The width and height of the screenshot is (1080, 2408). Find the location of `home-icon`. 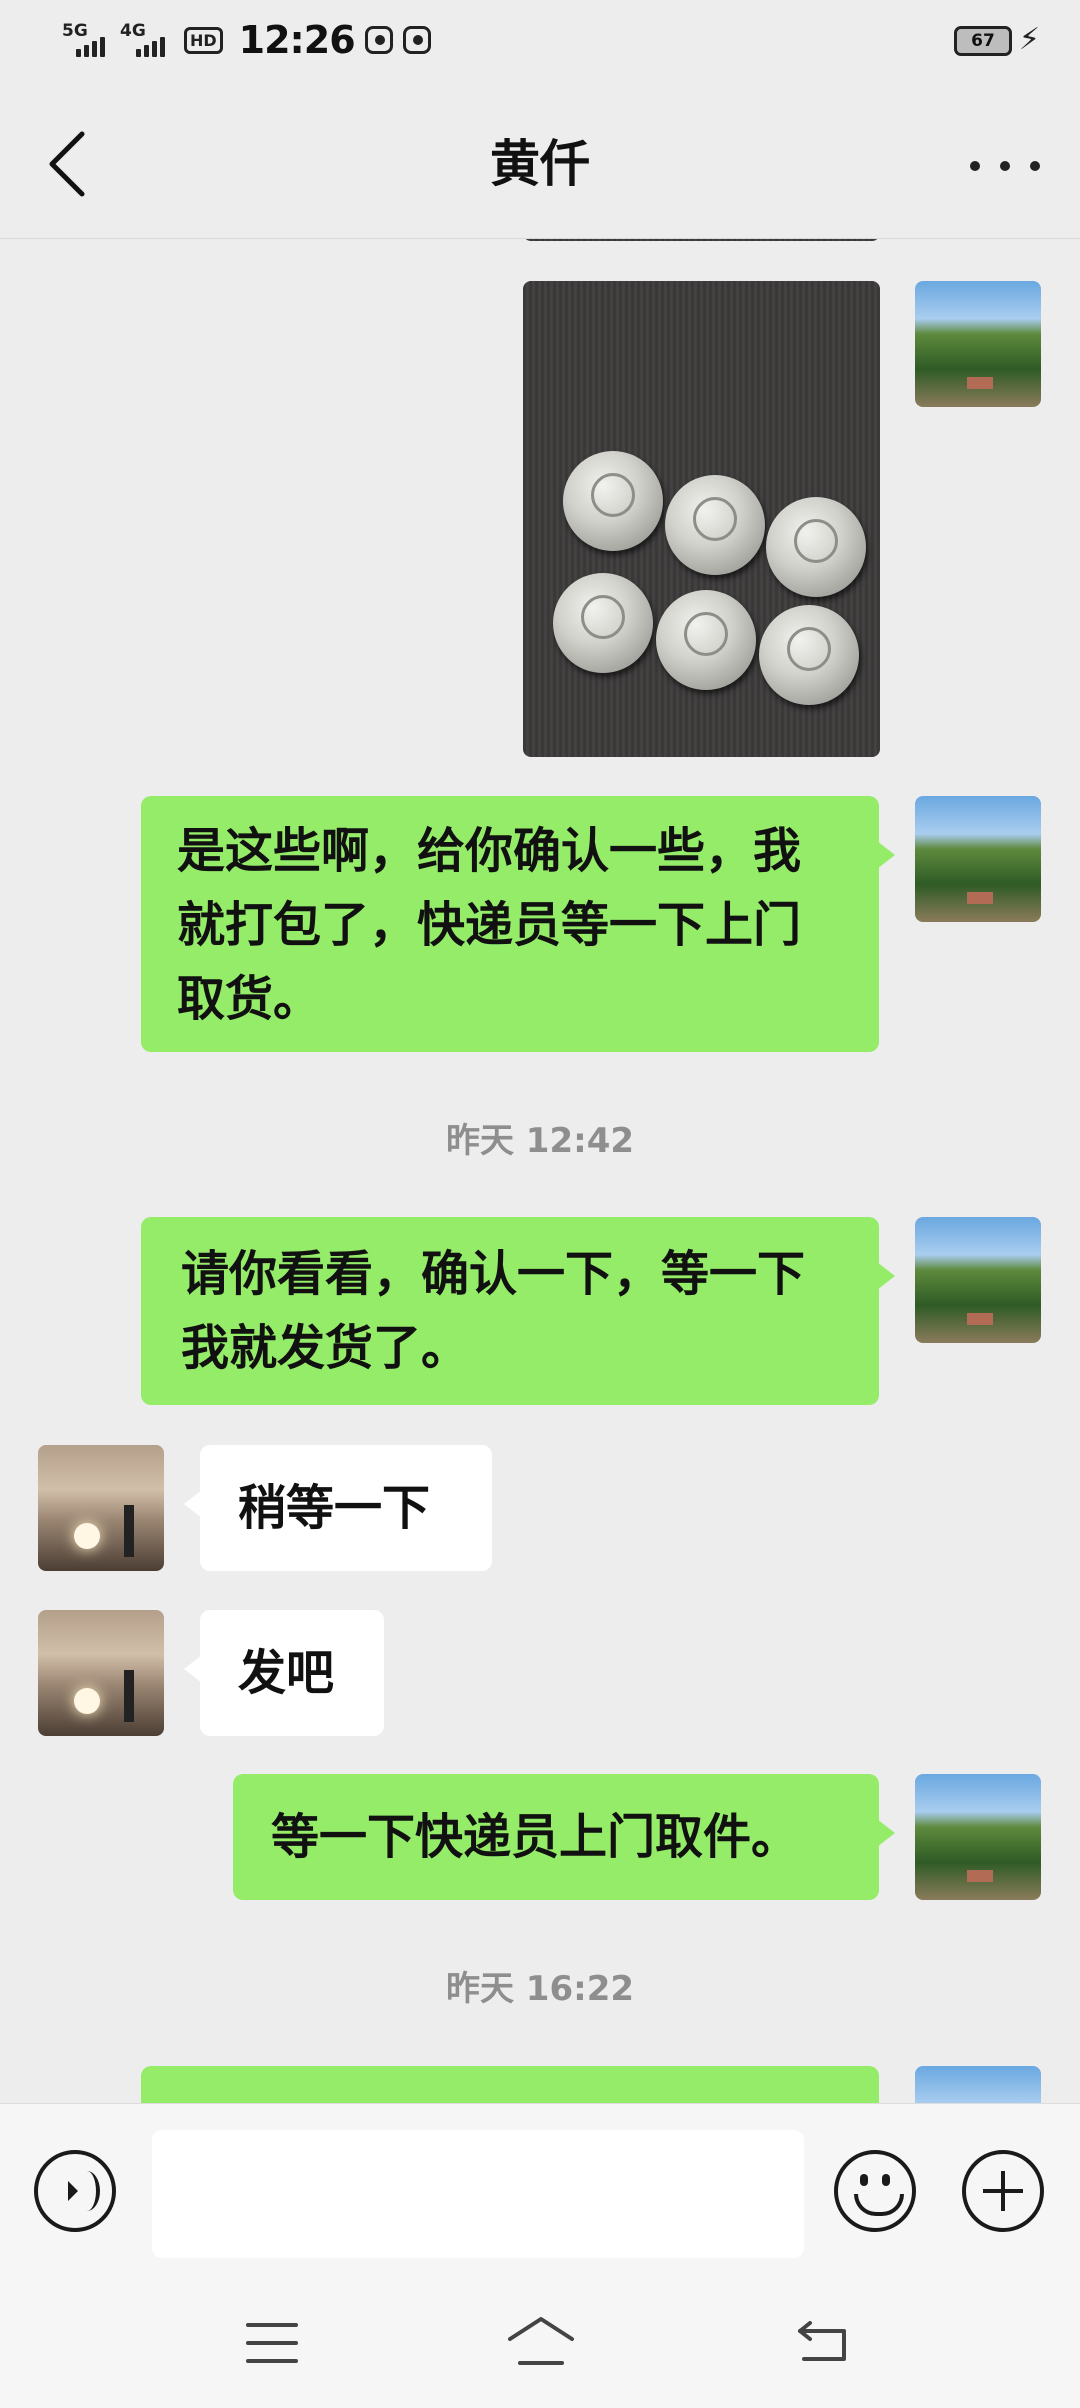

home-icon is located at coordinates (541, 2341).